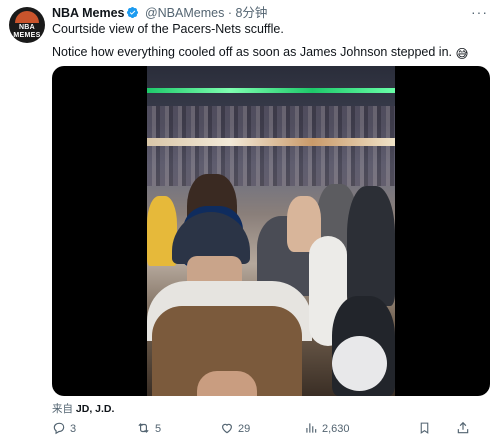 The height and width of the screenshot is (440, 500). Describe the element at coordinates (95, 409) in the screenshot. I see `source-value: JD, J.D.` at that location.